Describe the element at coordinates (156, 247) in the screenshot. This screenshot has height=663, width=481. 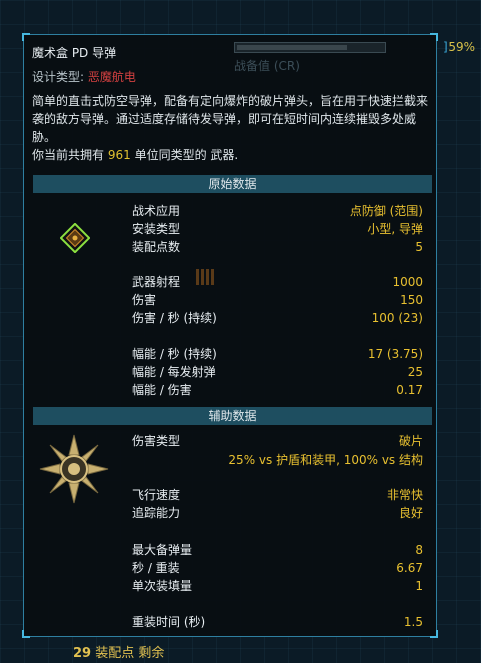
I see `stat-label: 装配点数` at that location.